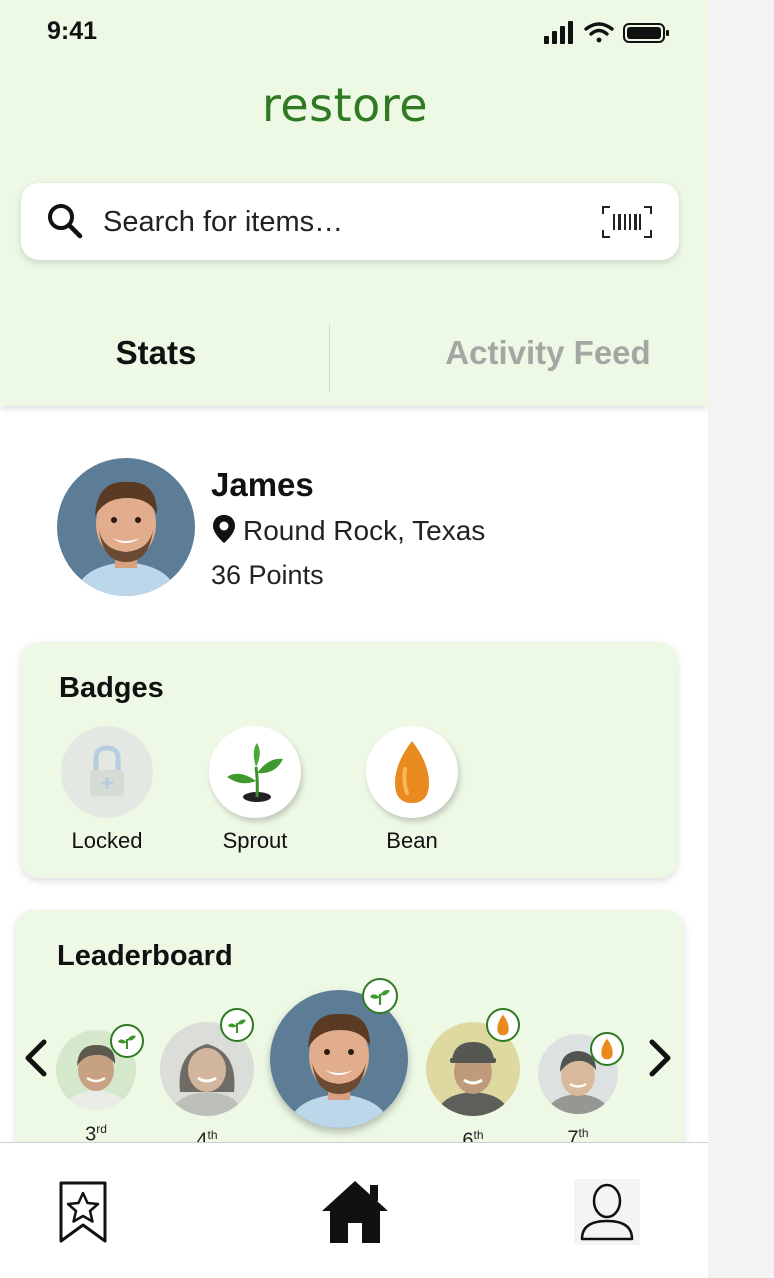 Image resolution: width=774 pixels, height=1278 pixels. Describe the element at coordinates (607, 1212) in the screenshot. I see `user-icon` at that location.